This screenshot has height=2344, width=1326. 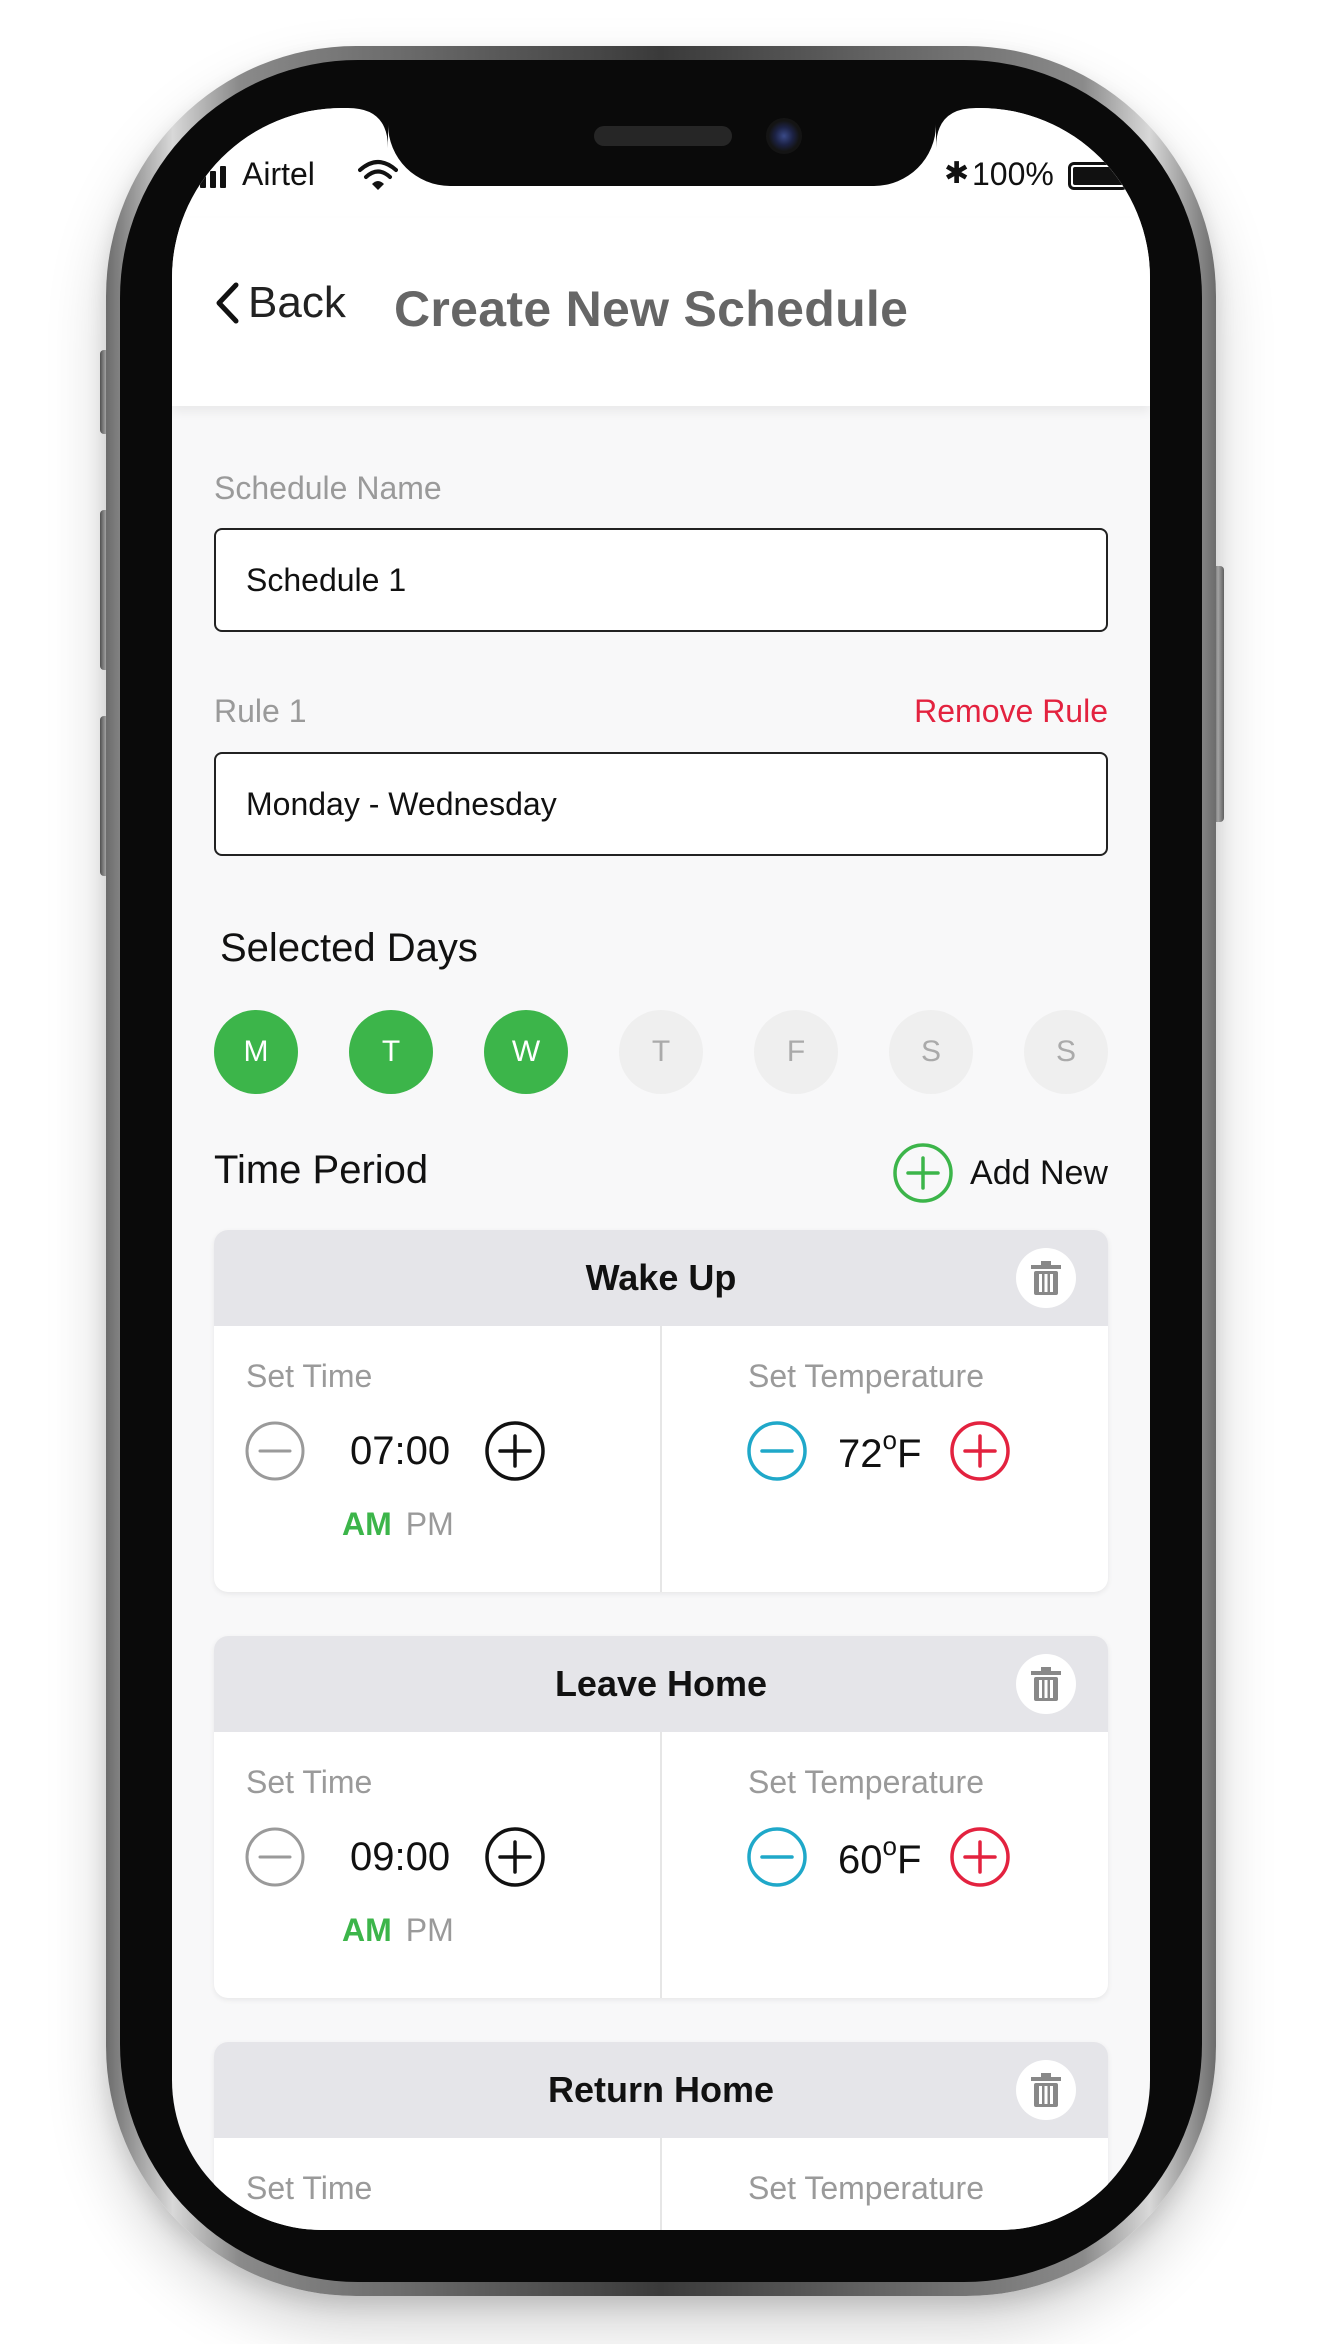 I want to click on period-name: Wake Up, so click(x=661, y=1277).